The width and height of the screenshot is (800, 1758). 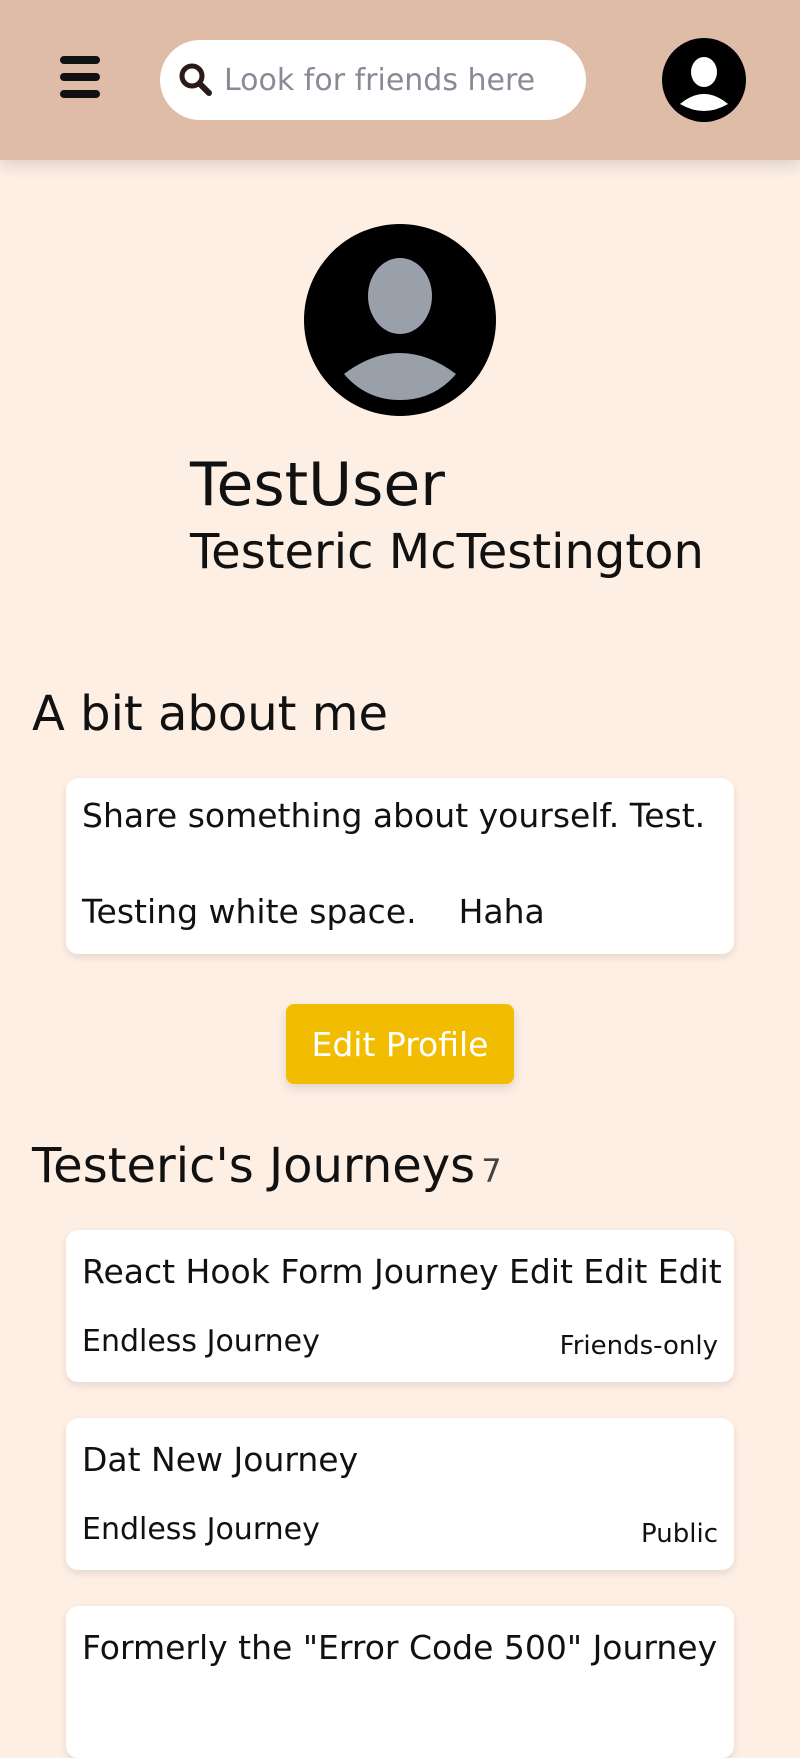 I want to click on about-text-line: Testing white space. Haha, so click(x=313, y=911).